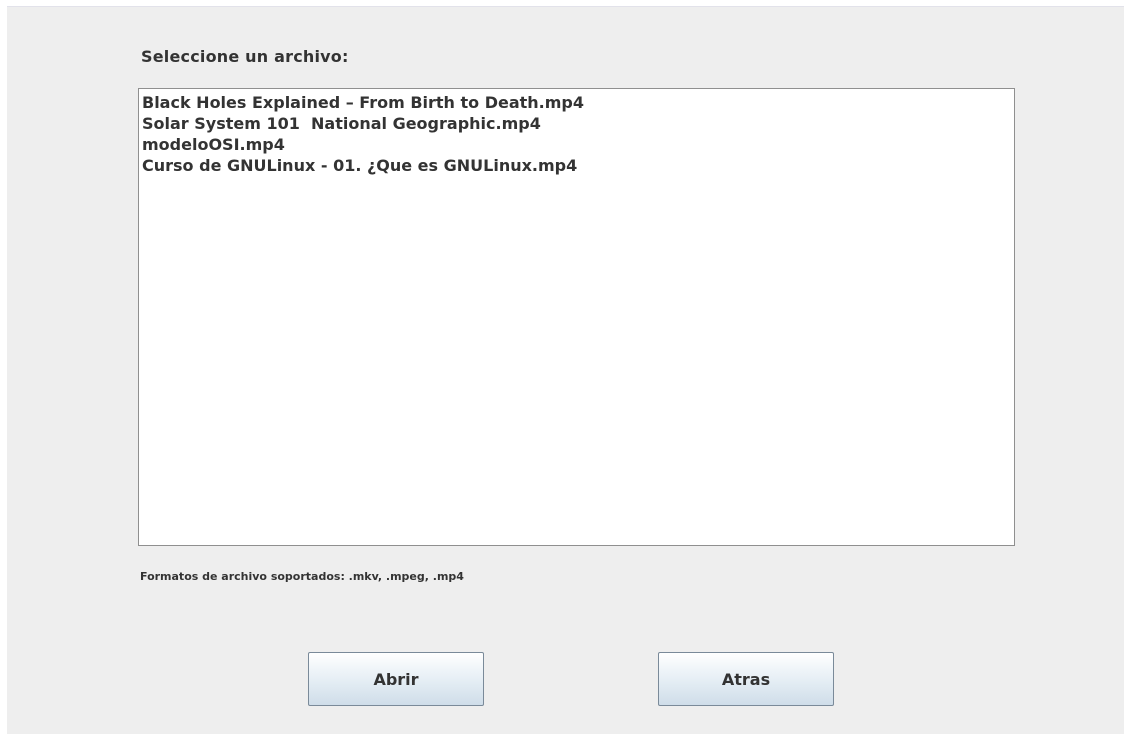 The height and width of the screenshot is (734, 1124). I want to click on file-list-item: Solar System 101 National Geographic.mp4, so click(578, 123).